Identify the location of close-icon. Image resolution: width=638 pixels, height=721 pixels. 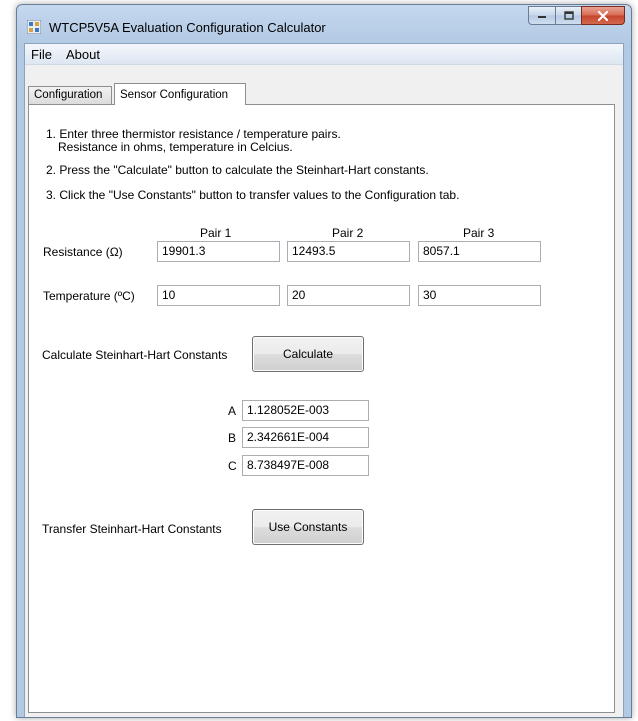
(603, 15).